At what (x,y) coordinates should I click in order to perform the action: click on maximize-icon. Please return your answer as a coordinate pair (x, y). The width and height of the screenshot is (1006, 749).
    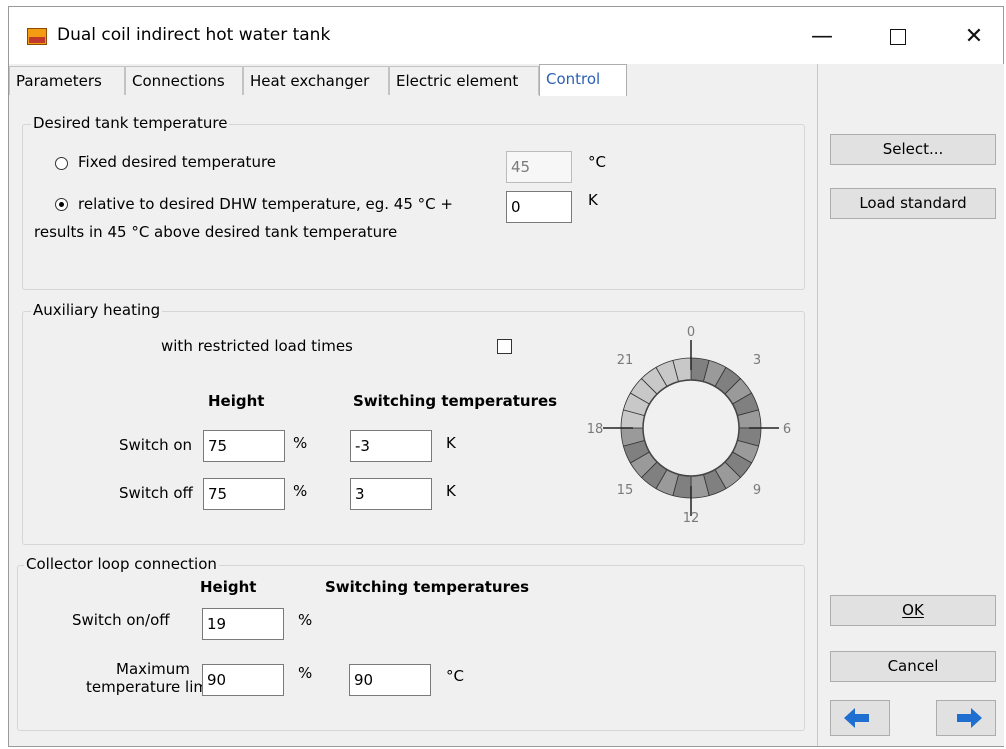
    Looking at the image, I should click on (898, 37).